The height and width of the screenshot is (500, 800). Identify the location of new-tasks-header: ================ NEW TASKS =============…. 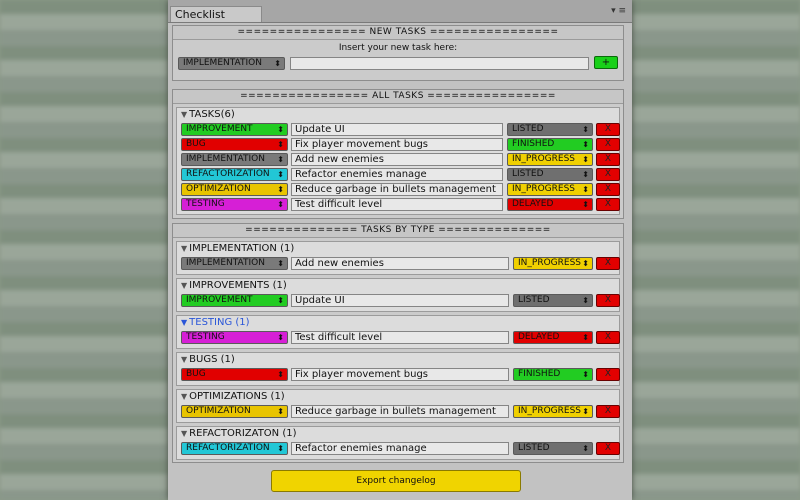
(398, 33).